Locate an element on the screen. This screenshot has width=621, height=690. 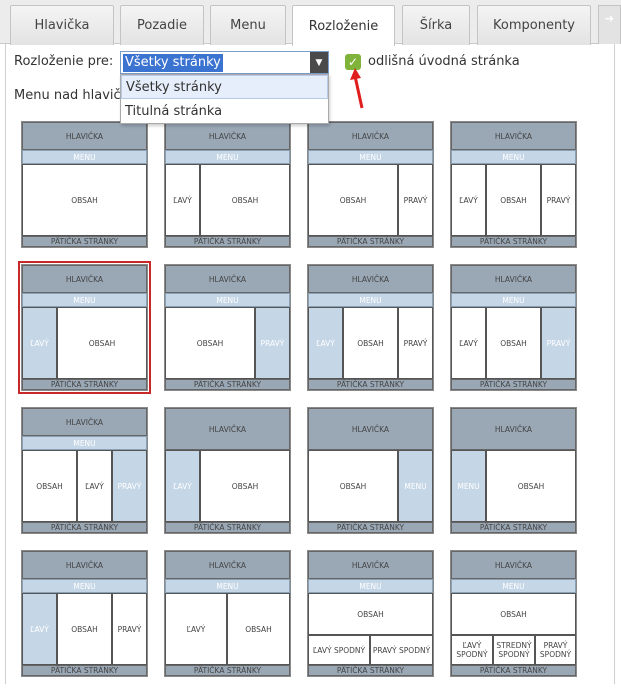
tab-menu: Menu is located at coordinates (248, 25).